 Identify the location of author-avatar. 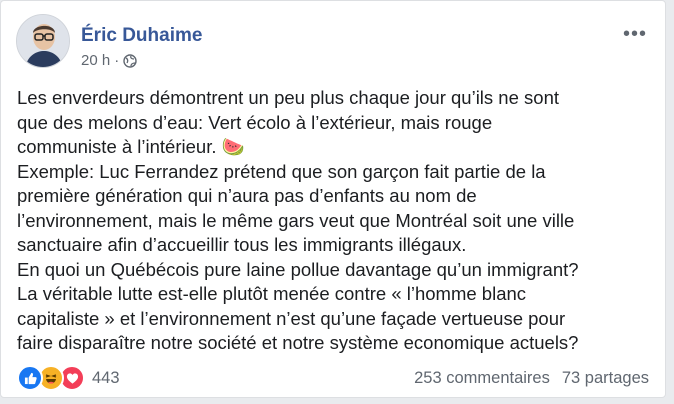
(43, 41).